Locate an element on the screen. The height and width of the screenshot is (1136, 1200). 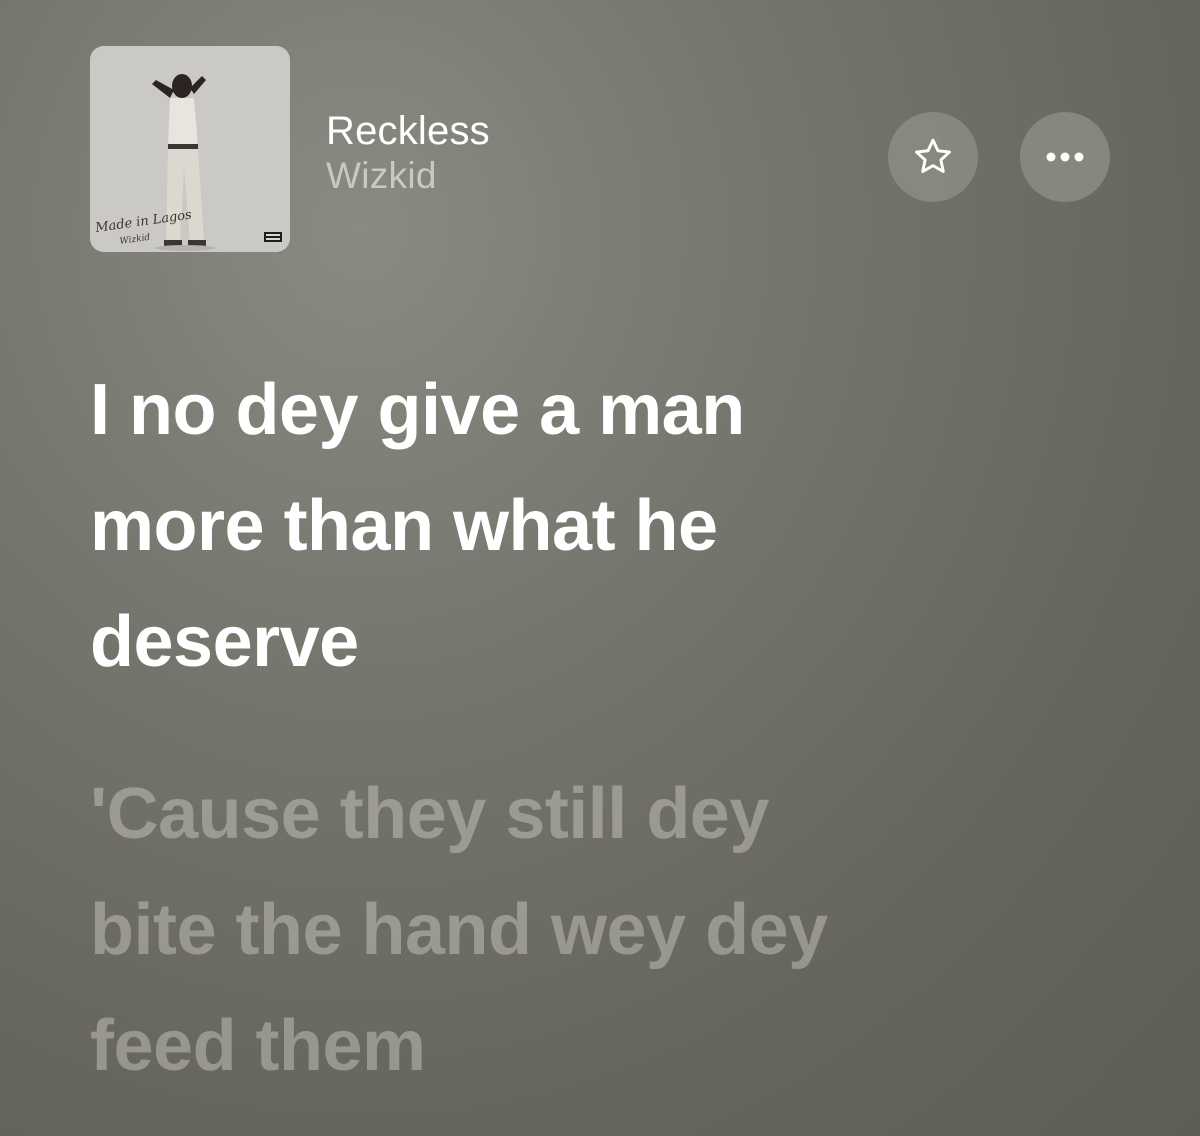
ellipsis-icon is located at coordinates (1065, 157).